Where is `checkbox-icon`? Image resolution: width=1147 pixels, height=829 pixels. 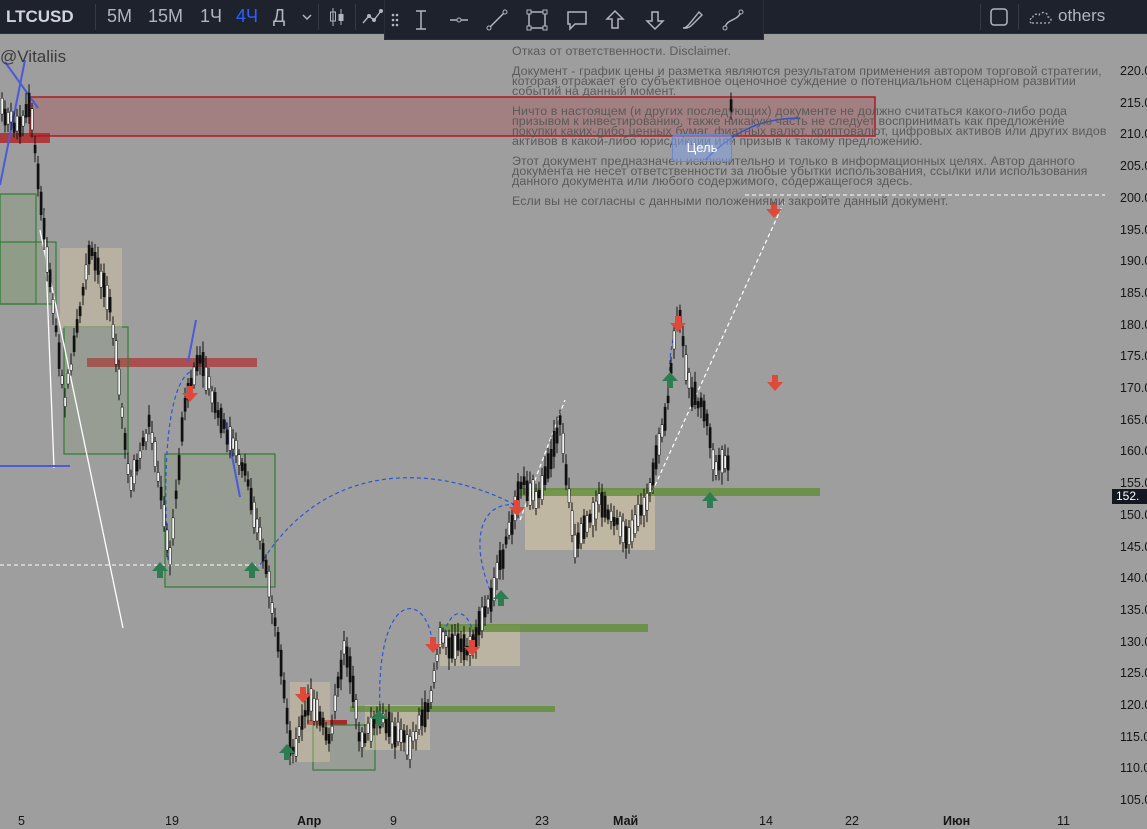 checkbox-icon is located at coordinates (999, 17).